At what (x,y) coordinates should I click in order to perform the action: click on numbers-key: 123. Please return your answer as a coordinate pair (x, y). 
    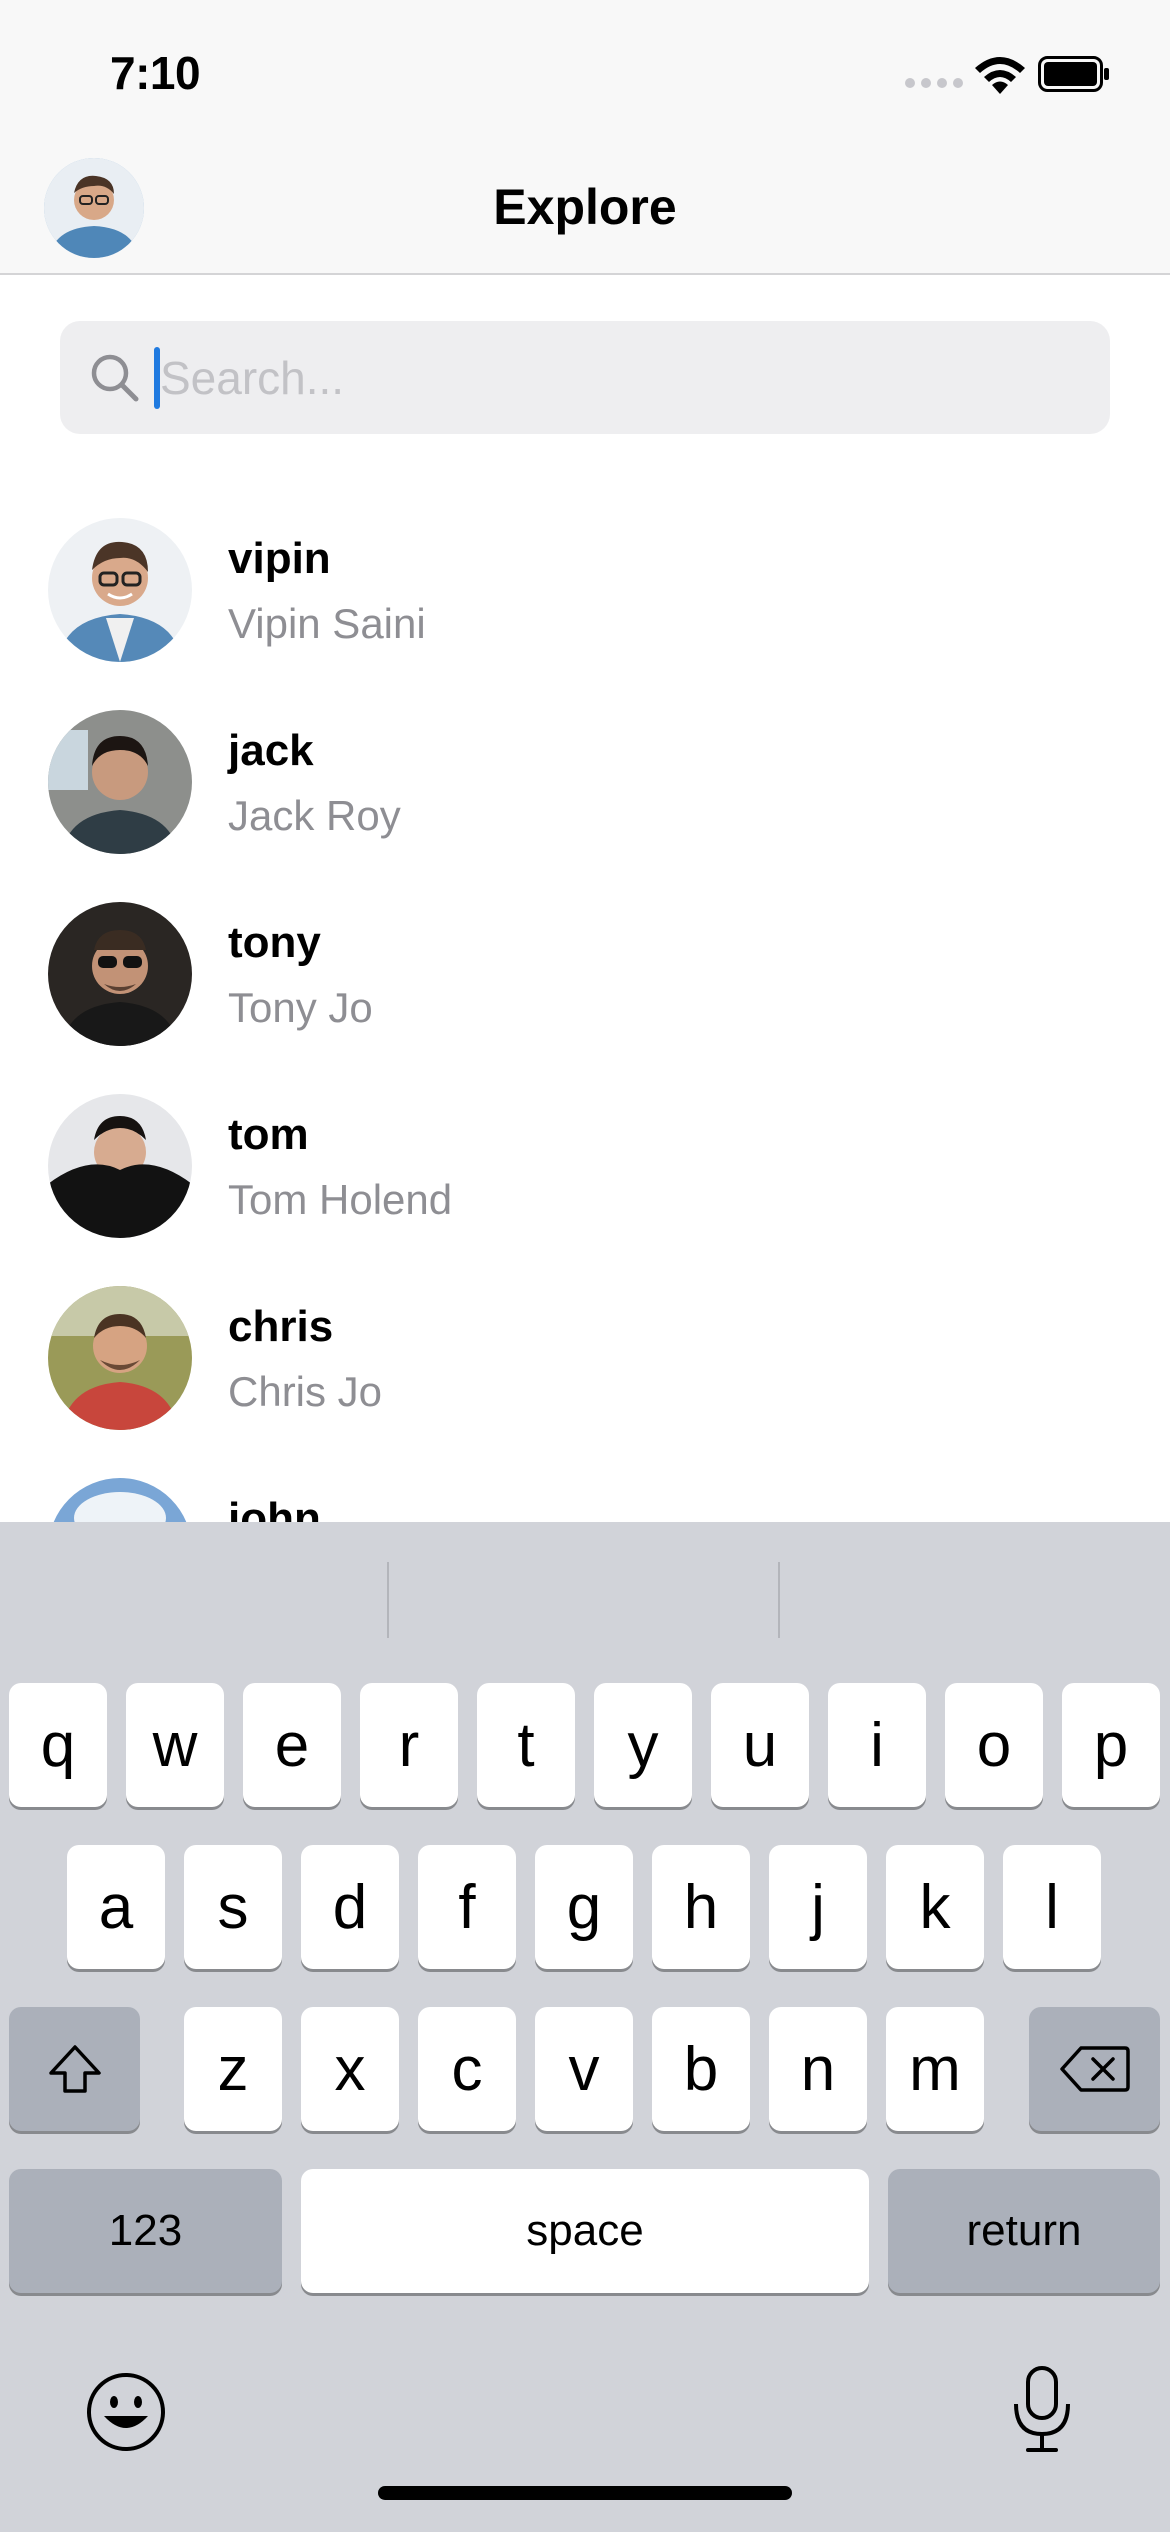
    Looking at the image, I should click on (145, 2231).